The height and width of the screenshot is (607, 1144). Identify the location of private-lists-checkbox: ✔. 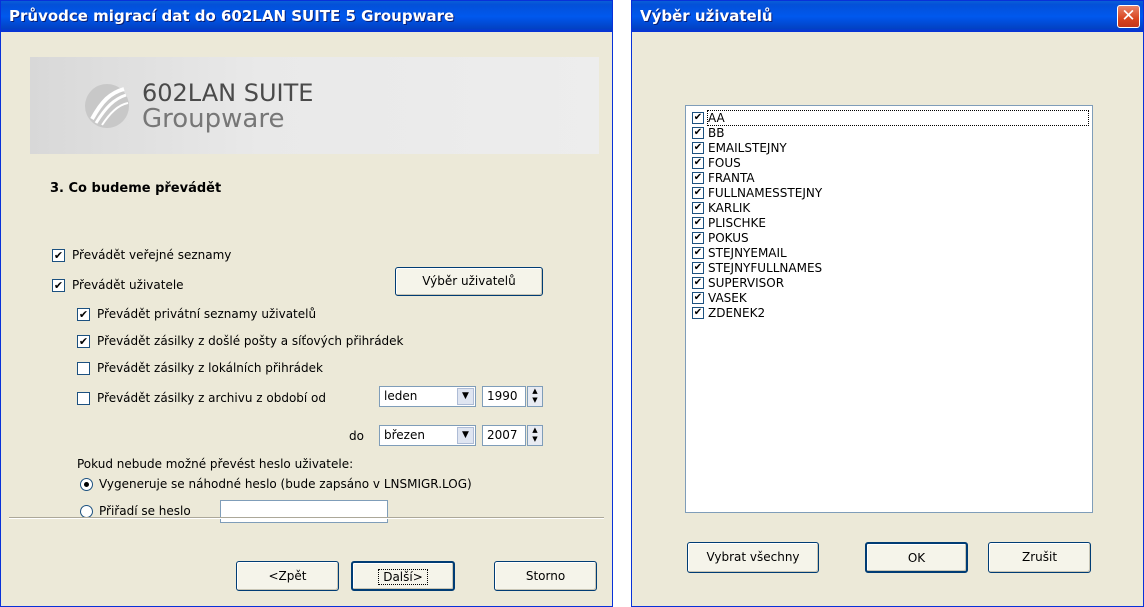
(83, 314).